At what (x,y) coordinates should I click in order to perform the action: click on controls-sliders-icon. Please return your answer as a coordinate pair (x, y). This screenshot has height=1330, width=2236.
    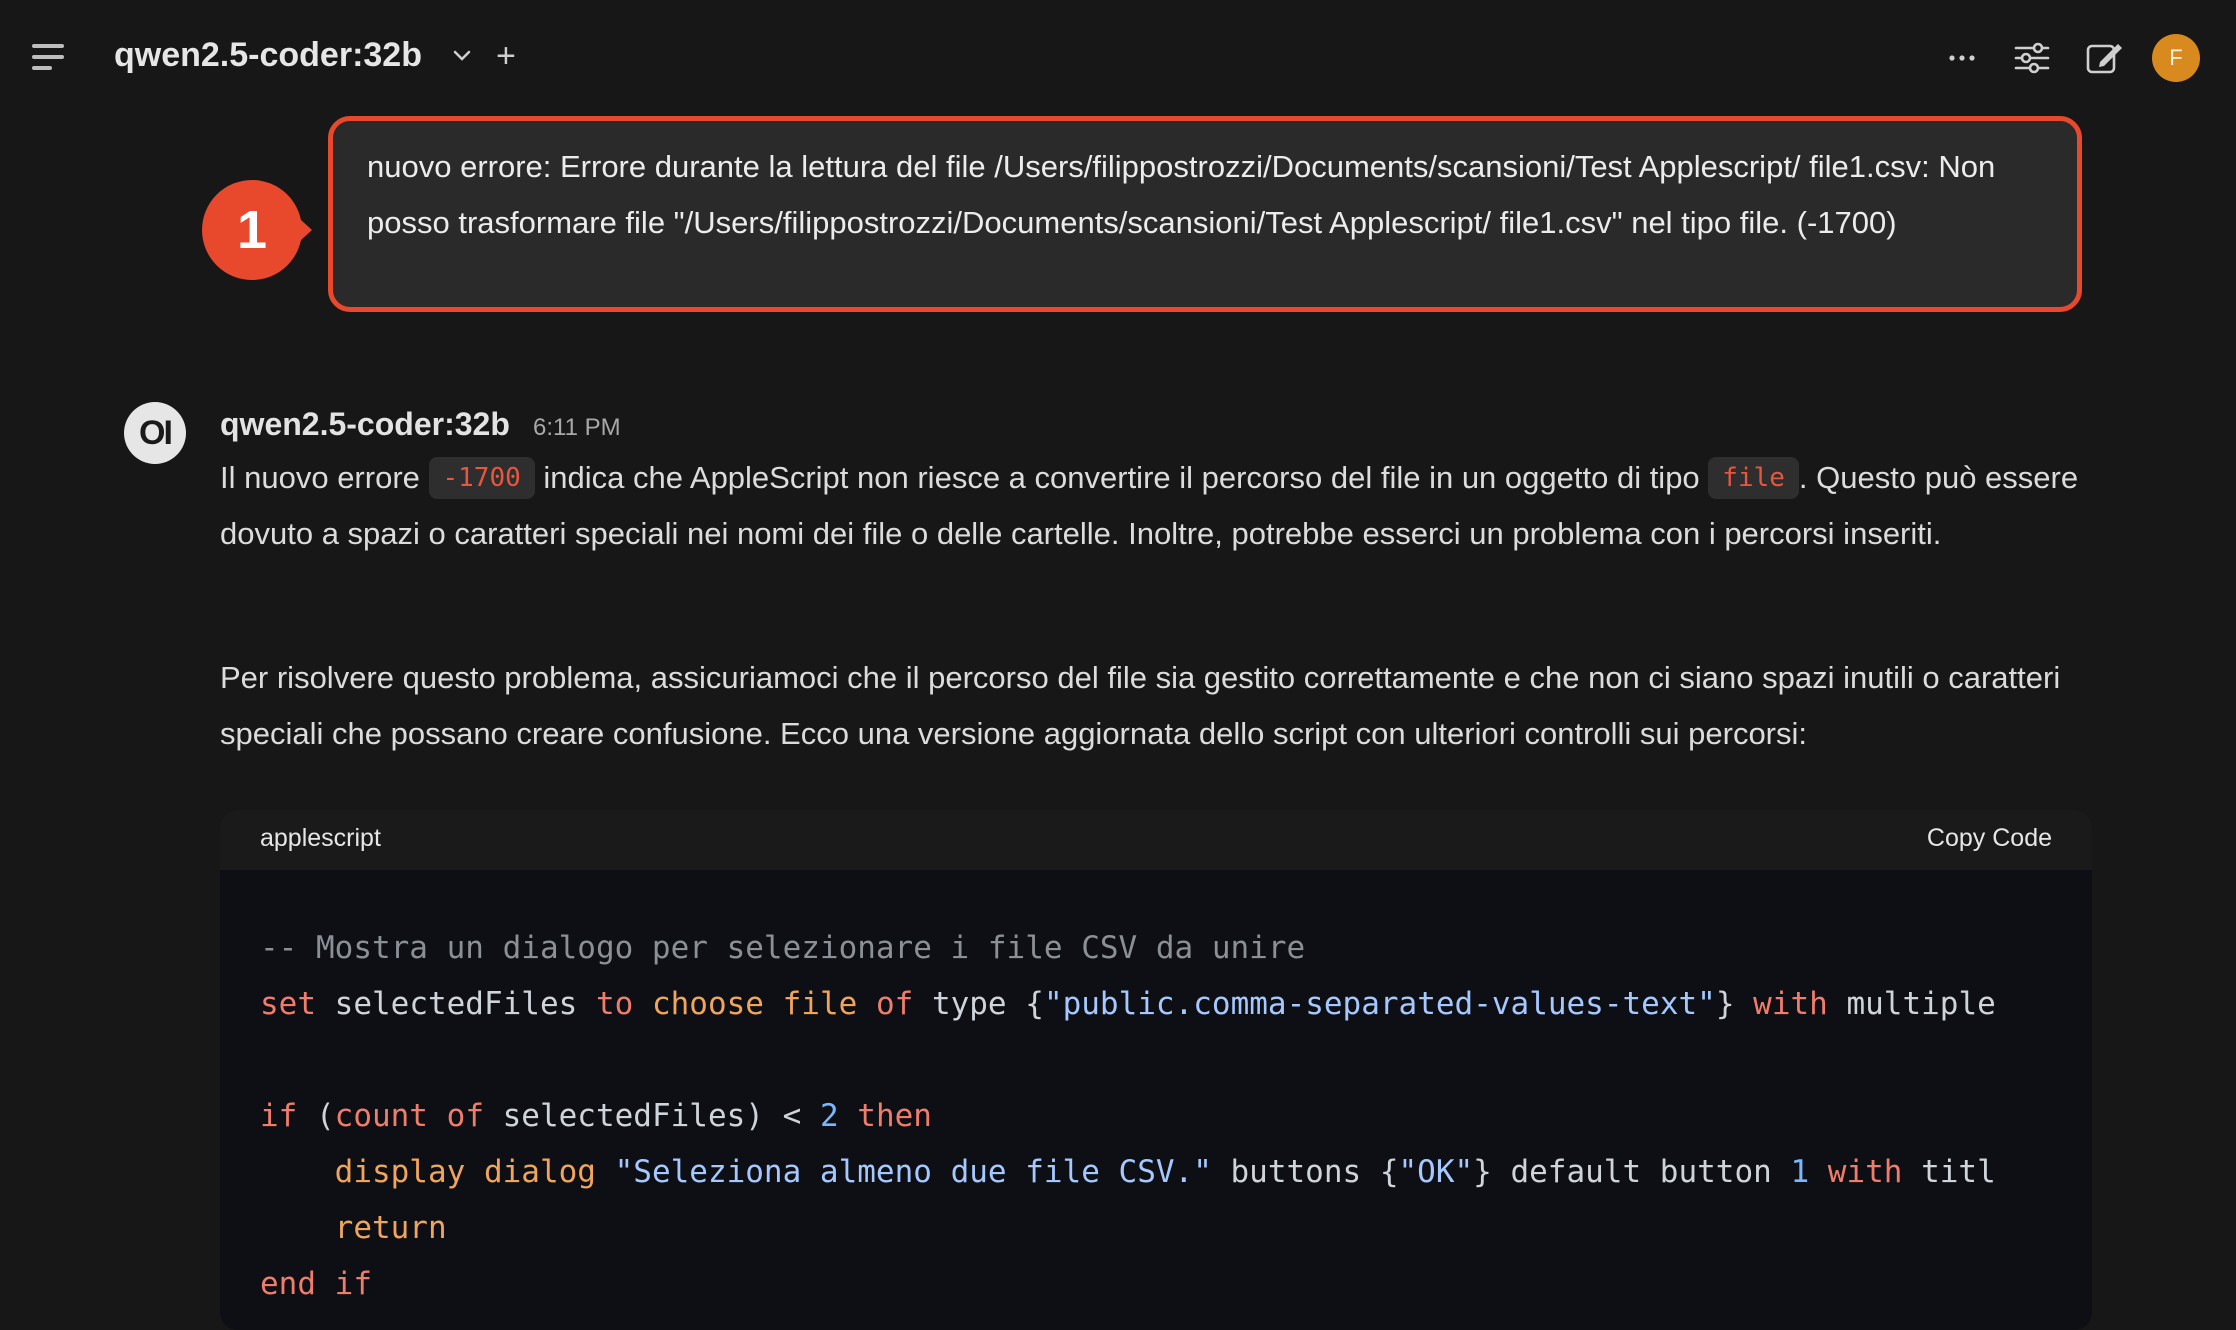
    Looking at the image, I should click on (2032, 58).